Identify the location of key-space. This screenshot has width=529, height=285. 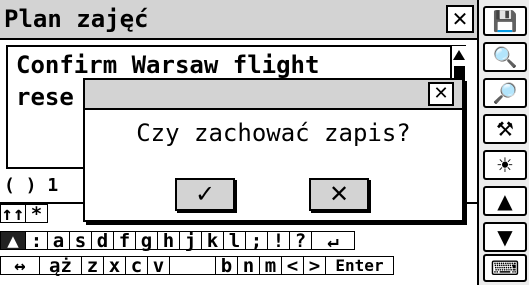
(193, 265).